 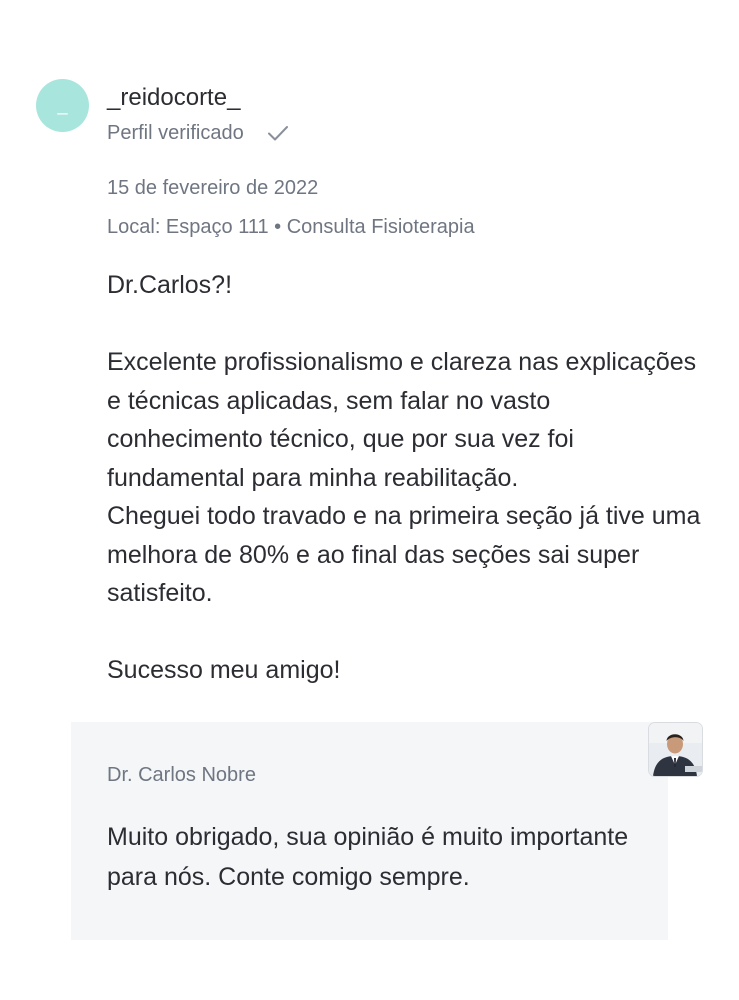 I want to click on reviewer-avatar: _, so click(x=62, y=105).